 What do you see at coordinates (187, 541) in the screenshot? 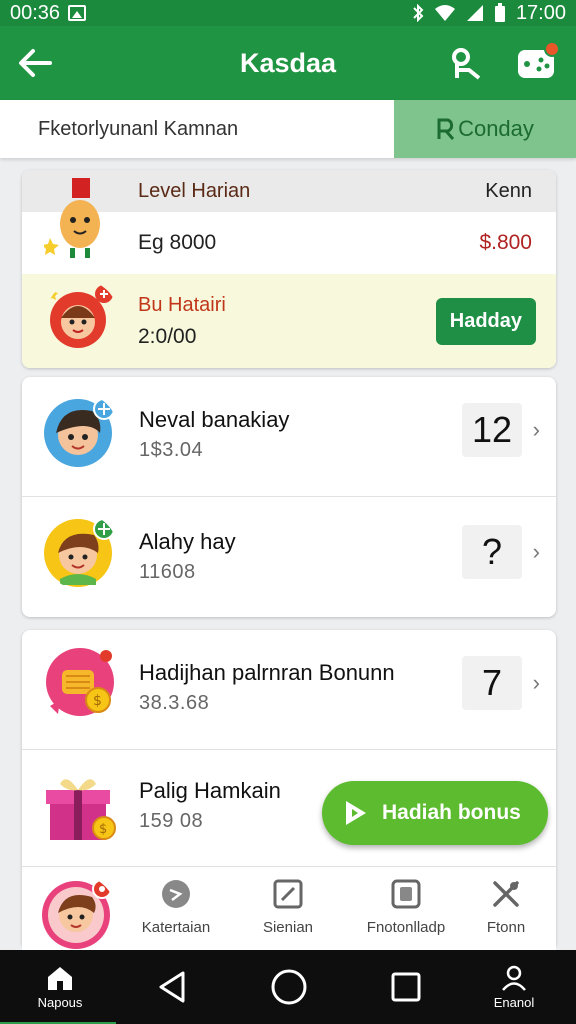
I see `item-name: Alahy hay` at bounding box center [187, 541].